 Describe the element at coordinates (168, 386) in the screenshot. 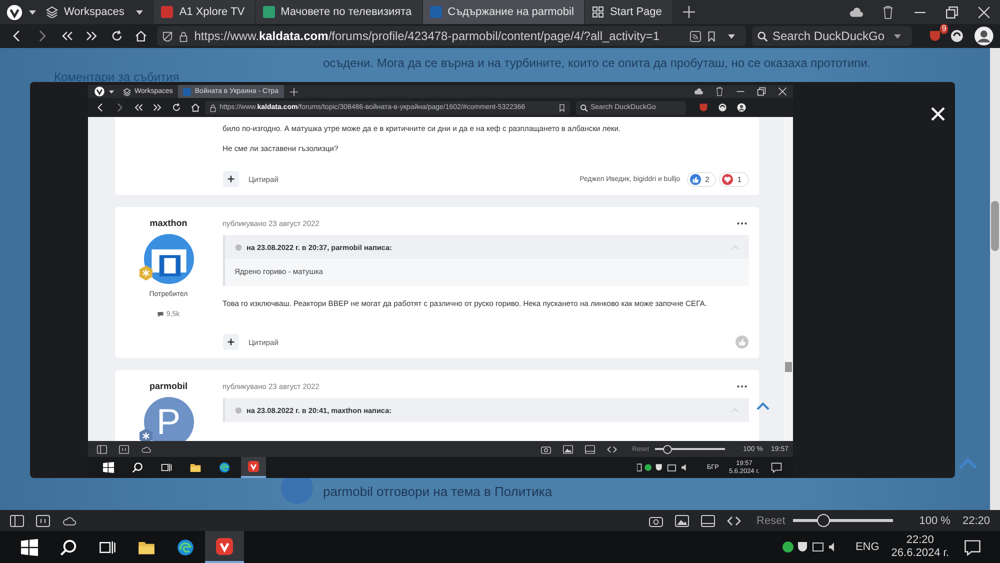

I see `author-name: parmobil` at that location.